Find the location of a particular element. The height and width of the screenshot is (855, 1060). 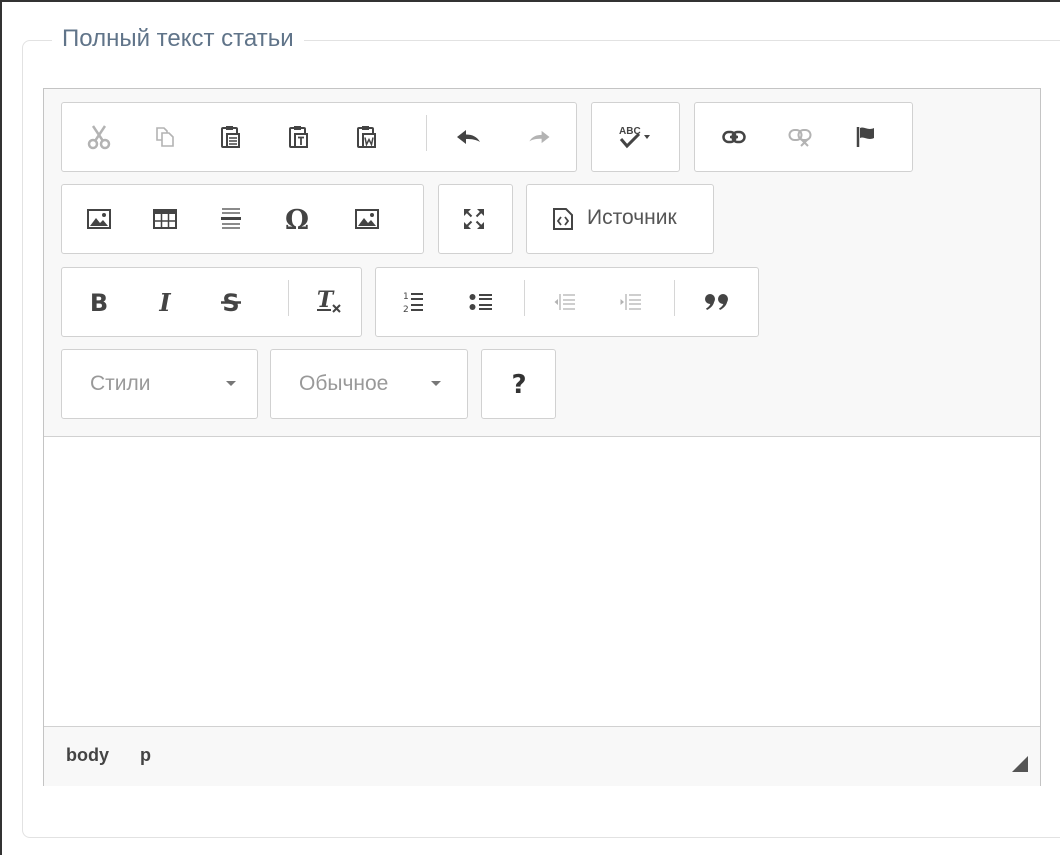

undo-icon is located at coordinates (468, 137).